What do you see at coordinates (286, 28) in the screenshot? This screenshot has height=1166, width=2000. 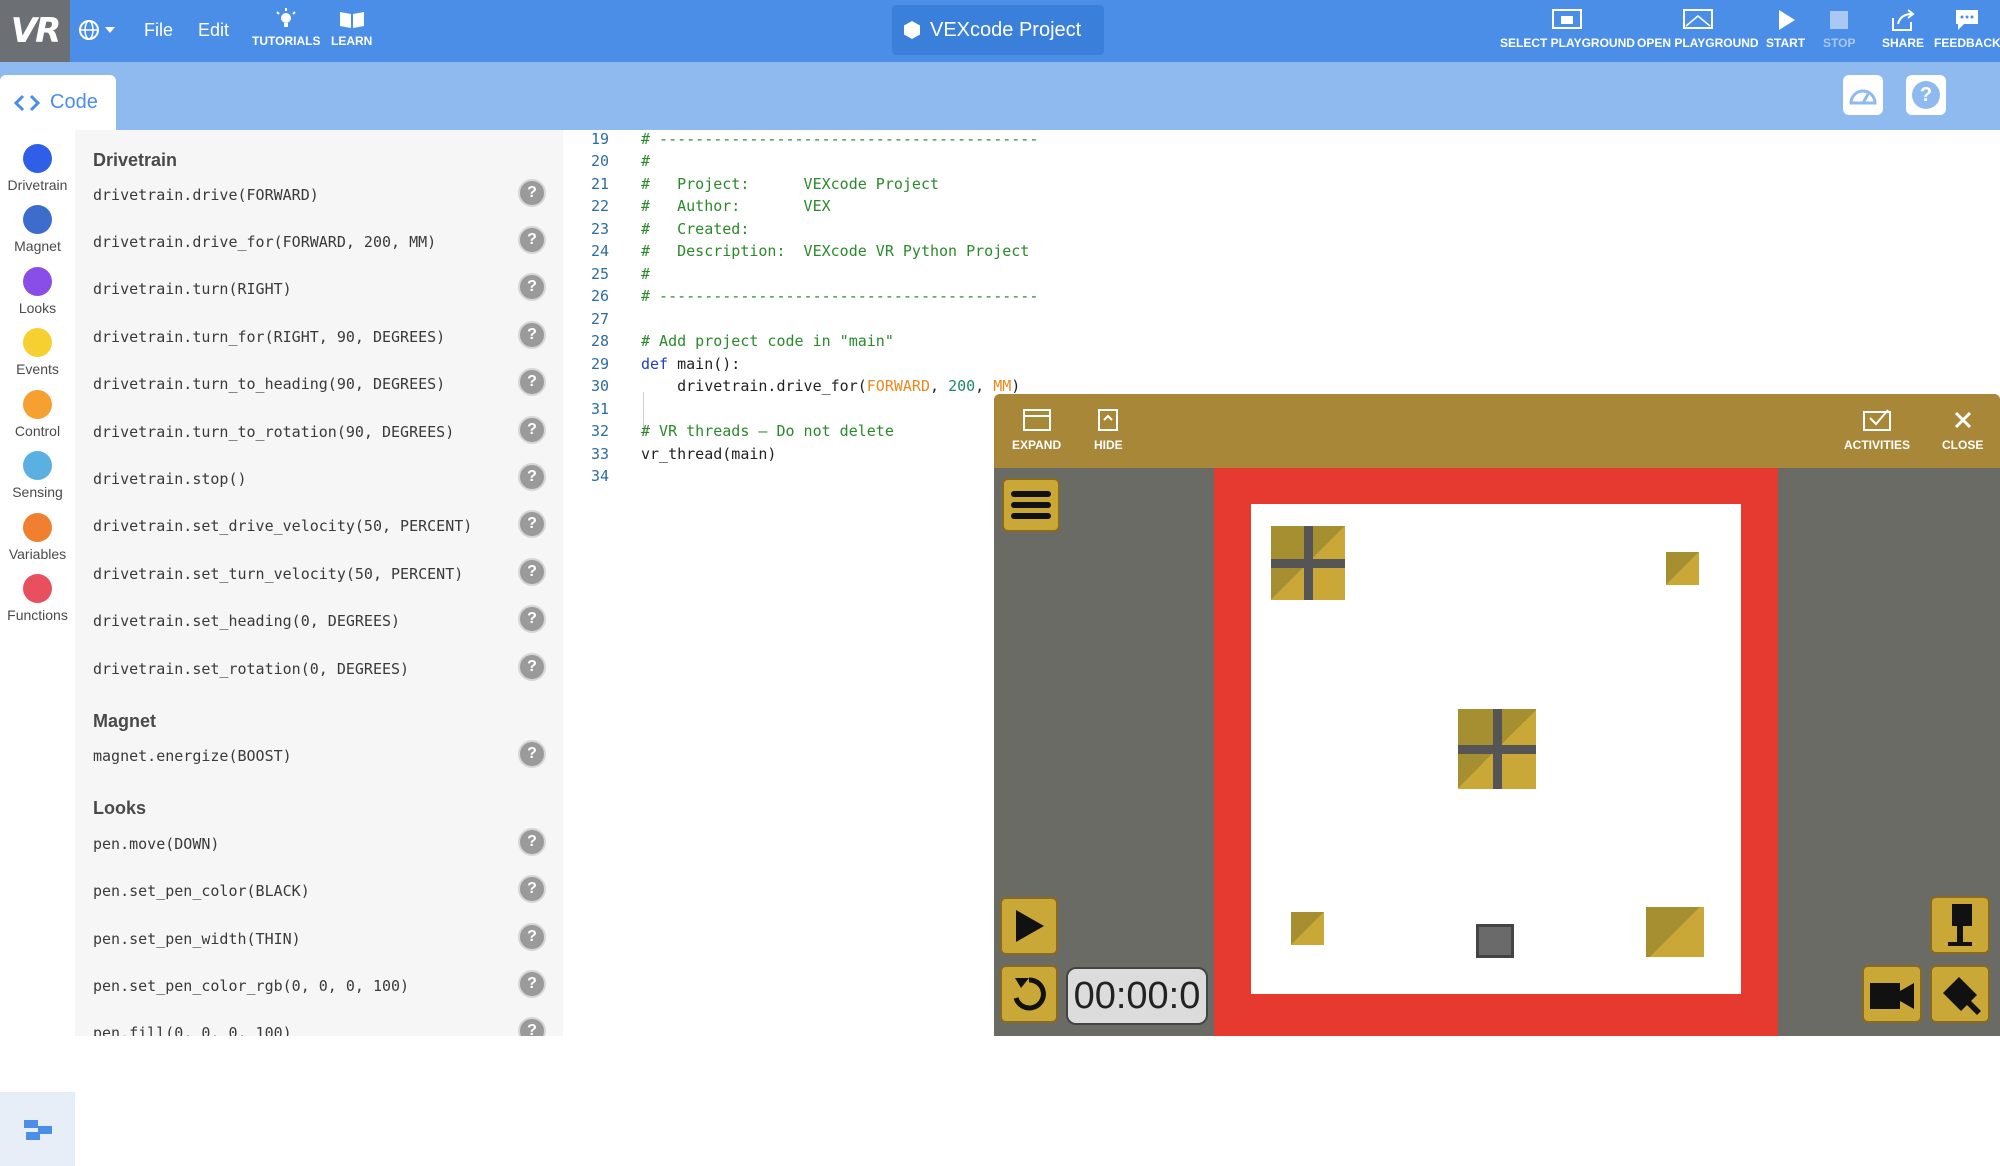 I see `tutorials-button: TUTORIALS` at bounding box center [286, 28].